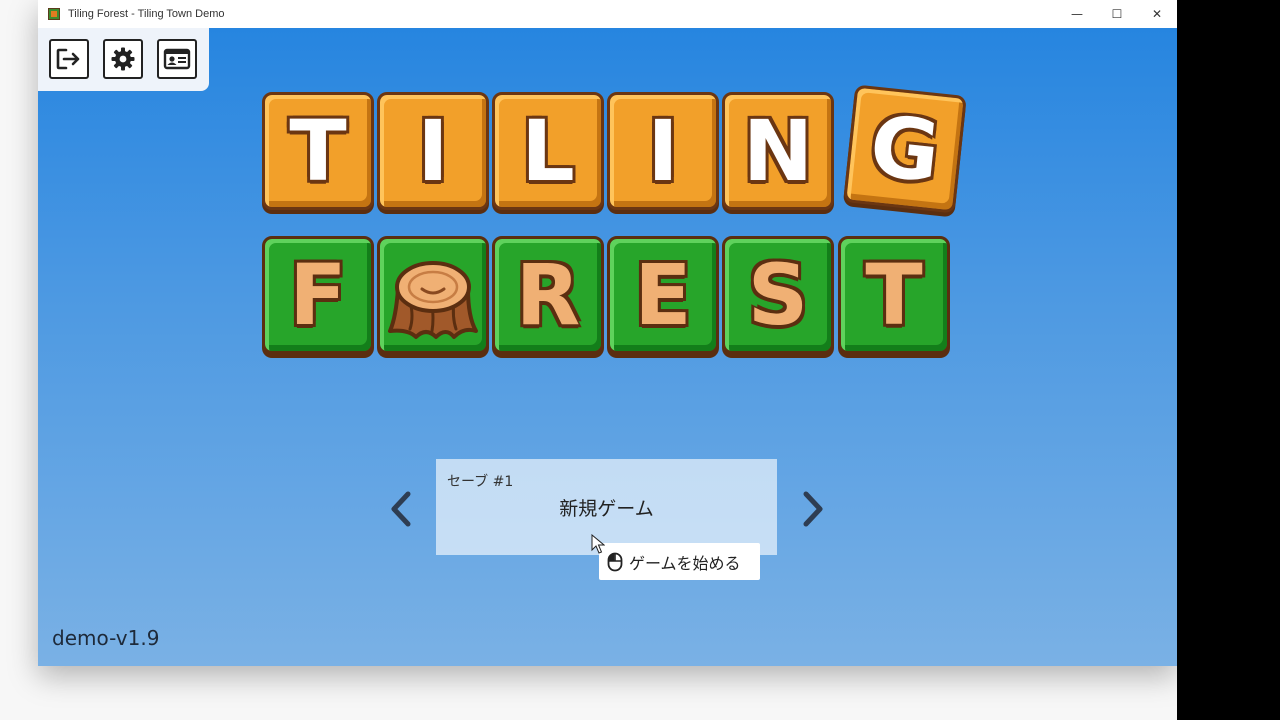 The image size is (1280, 720). What do you see at coordinates (615, 561) in the screenshot?
I see `mouse-left-click-icon` at bounding box center [615, 561].